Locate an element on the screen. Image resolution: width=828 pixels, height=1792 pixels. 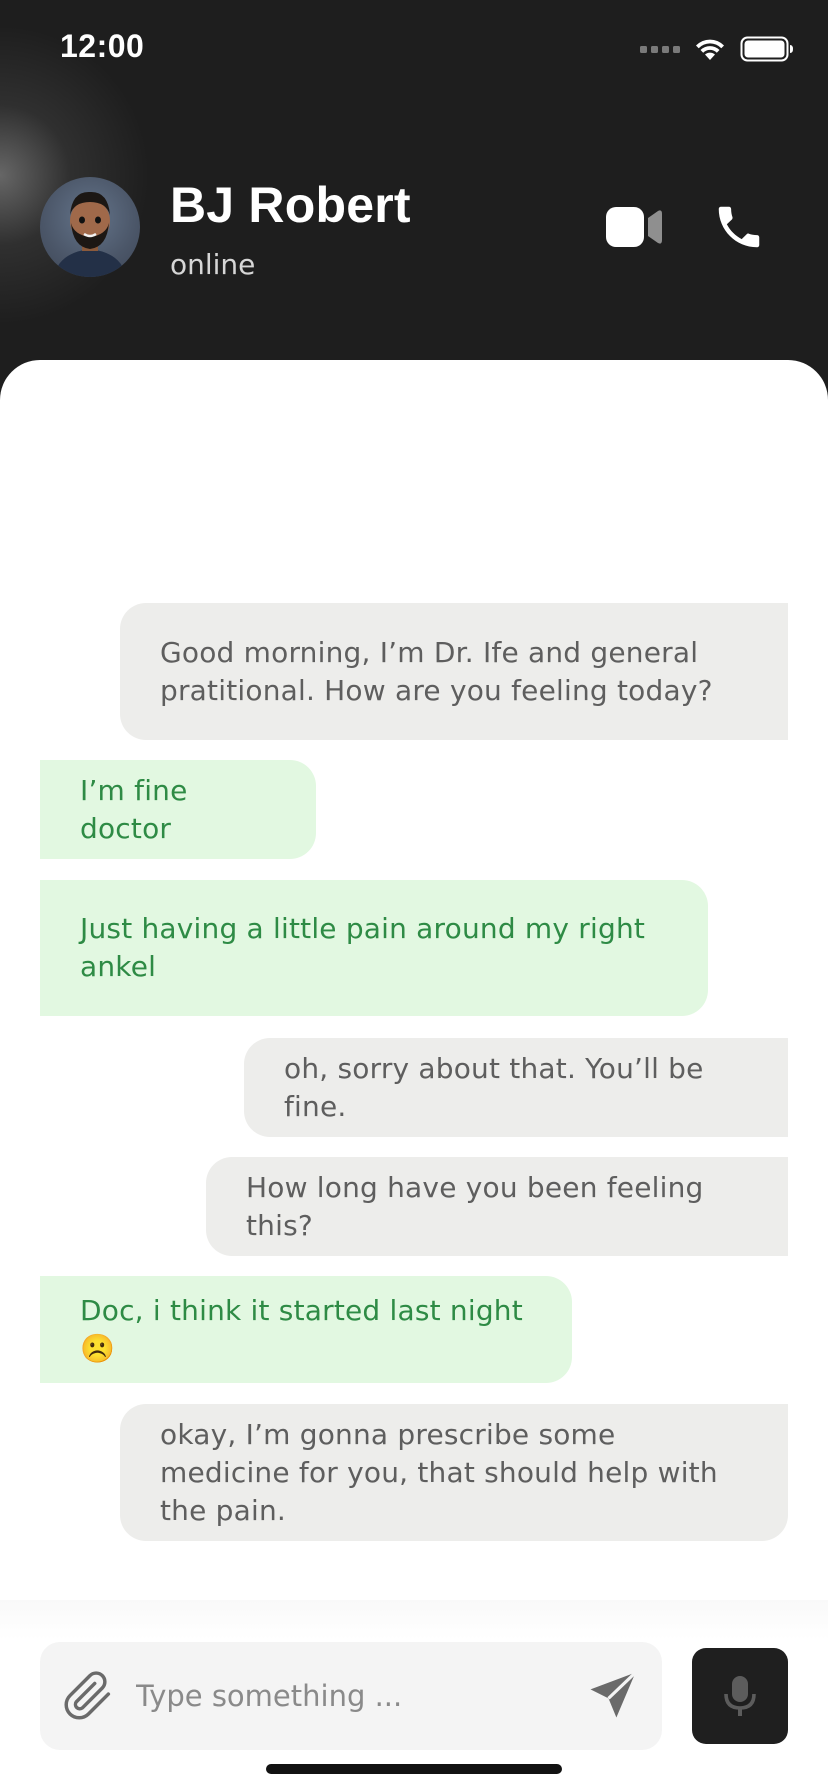
video-call-button is located at coordinates (634, 227).